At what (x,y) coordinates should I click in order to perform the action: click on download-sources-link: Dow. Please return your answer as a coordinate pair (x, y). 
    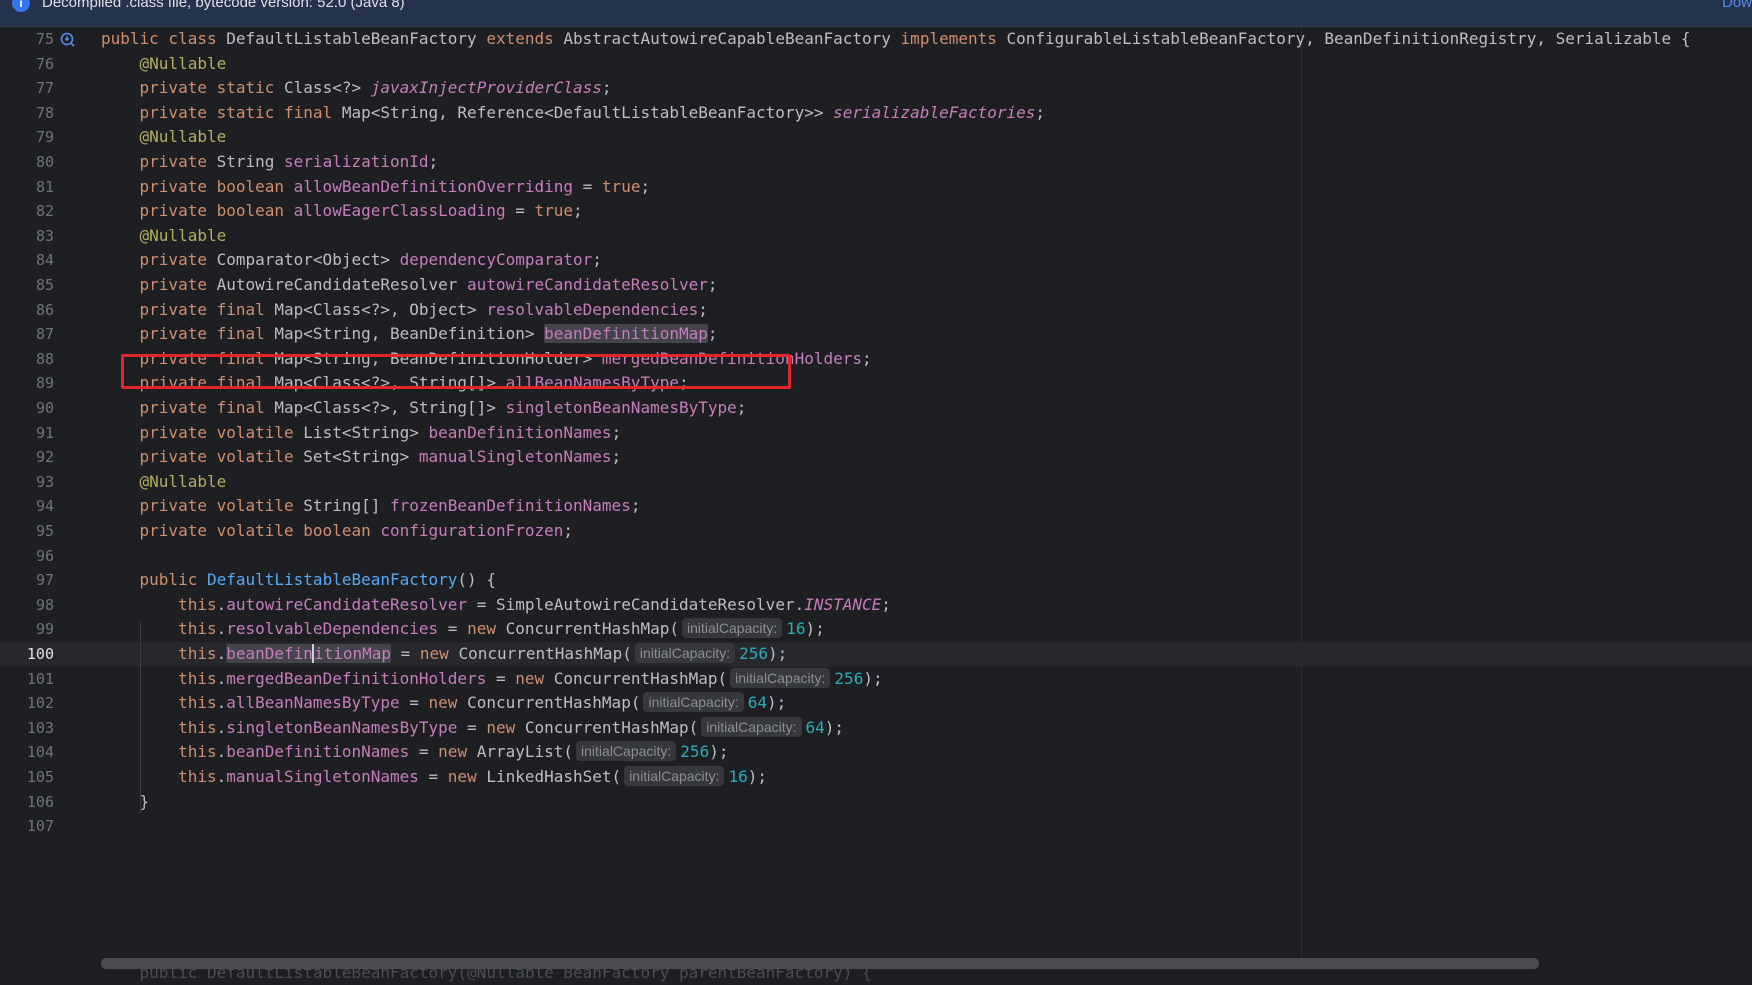
    Looking at the image, I should click on (1737, 5).